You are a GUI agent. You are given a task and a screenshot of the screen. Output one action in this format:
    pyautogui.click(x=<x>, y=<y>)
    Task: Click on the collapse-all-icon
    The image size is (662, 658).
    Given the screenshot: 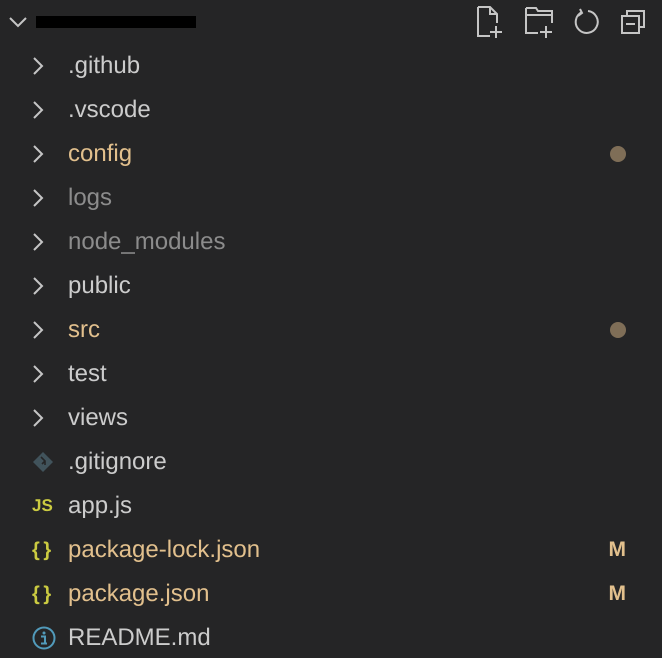 What is the action you would take?
    pyautogui.click(x=633, y=22)
    